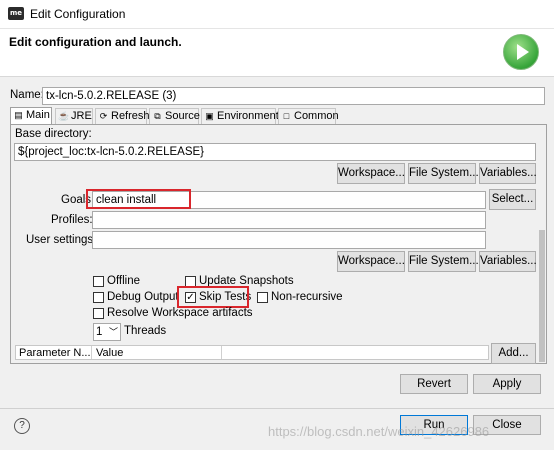 This screenshot has height=450, width=554. I want to click on revert-button: Revert, so click(434, 384).